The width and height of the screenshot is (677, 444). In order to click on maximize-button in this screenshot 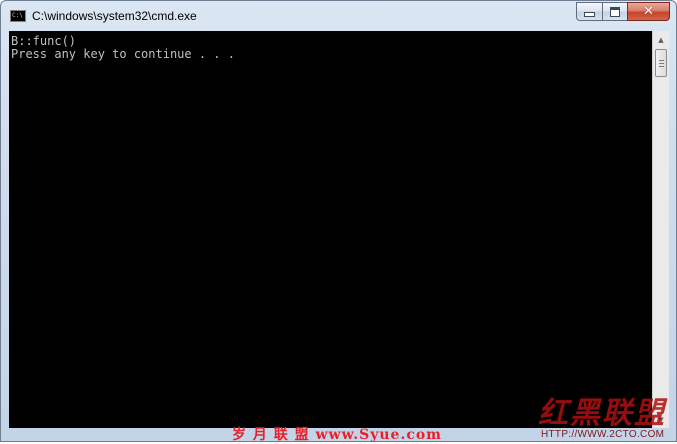, I will do `click(614, 11)`.